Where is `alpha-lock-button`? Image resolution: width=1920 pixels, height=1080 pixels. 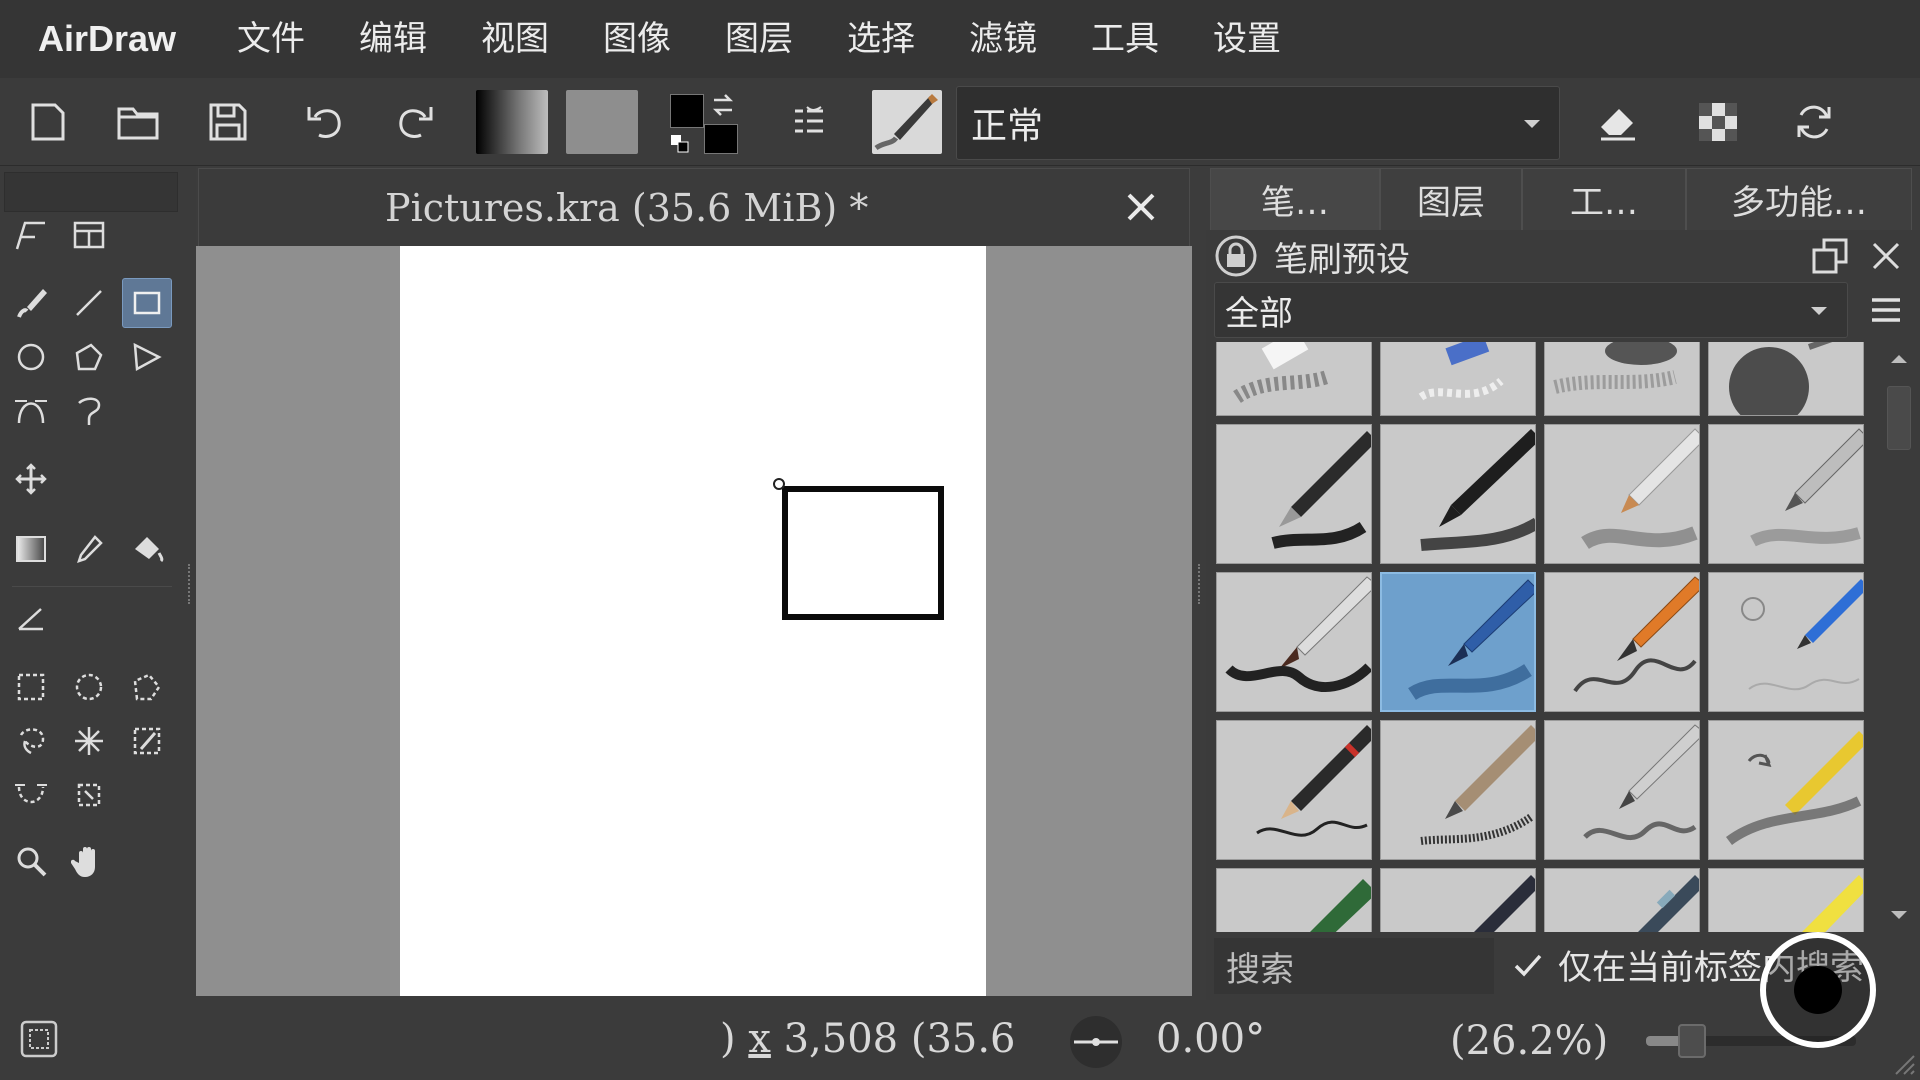
alpha-lock-button is located at coordinates (1718, 122).